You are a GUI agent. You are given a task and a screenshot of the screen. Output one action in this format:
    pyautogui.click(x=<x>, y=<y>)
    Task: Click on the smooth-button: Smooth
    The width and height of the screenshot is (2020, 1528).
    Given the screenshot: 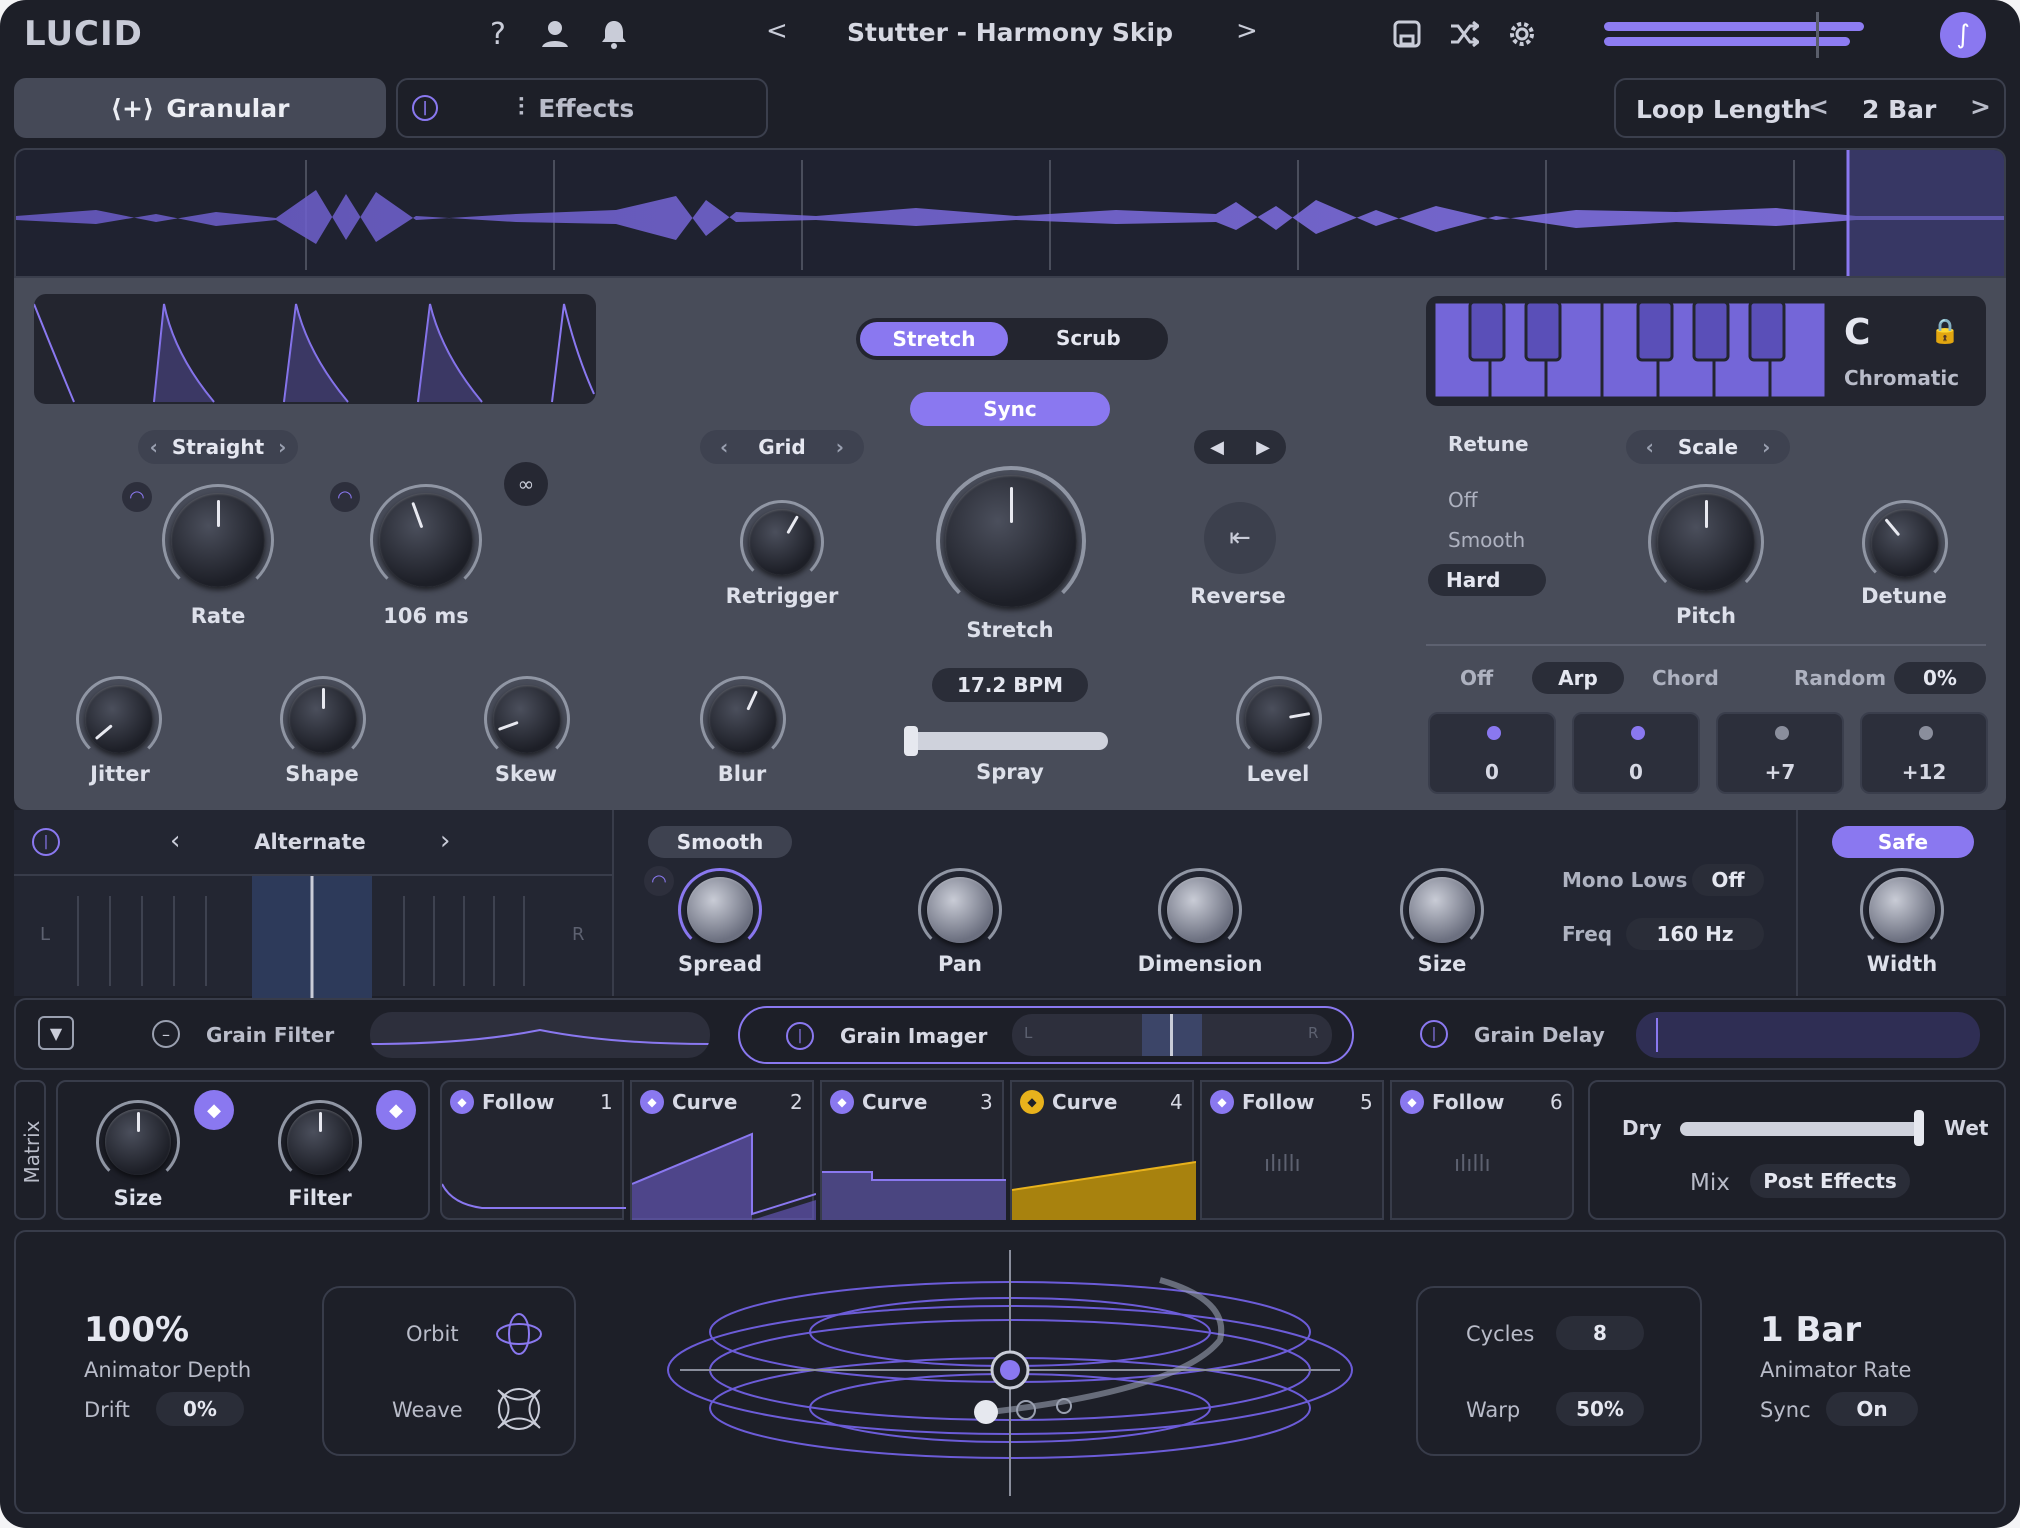 What is the action you would take?
    pyautogui.click(x=720, y=842)
    